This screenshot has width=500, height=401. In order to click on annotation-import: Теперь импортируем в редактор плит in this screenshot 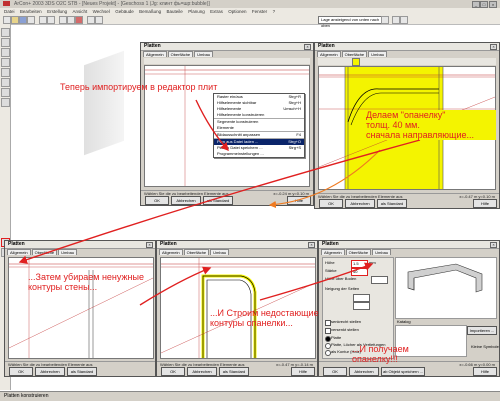, I will do `click(139, 87)`.